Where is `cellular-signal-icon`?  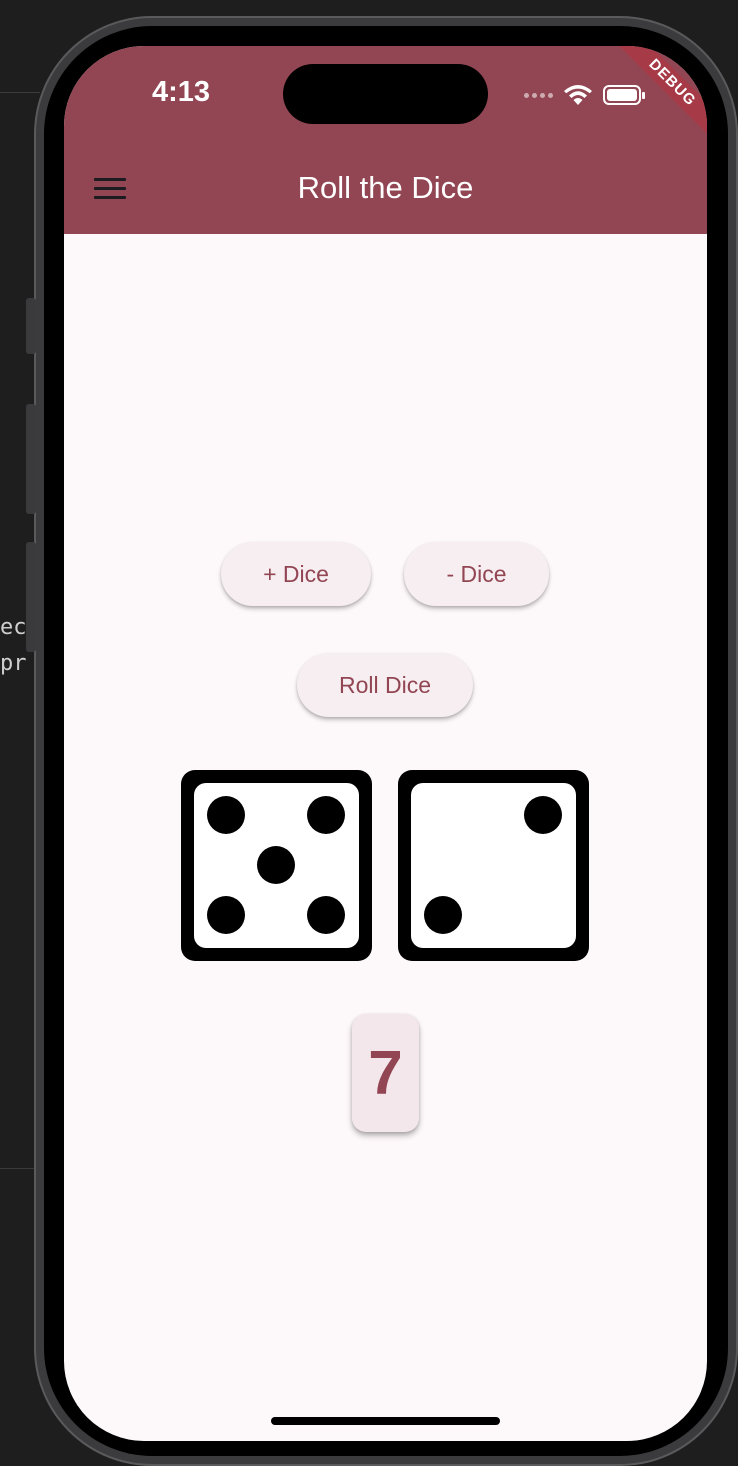 cellular-signal-icon is located at coordinates (538, 95).